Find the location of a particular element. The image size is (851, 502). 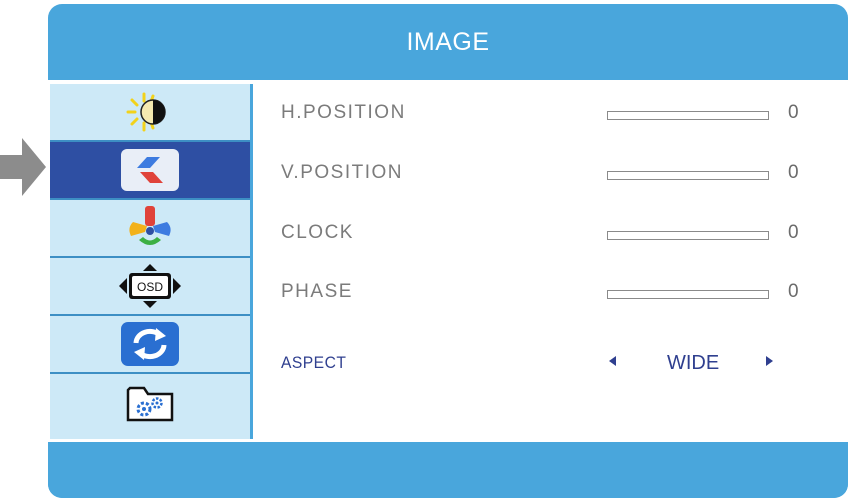

sidebar-item-color is located at coordinates (150, 229).